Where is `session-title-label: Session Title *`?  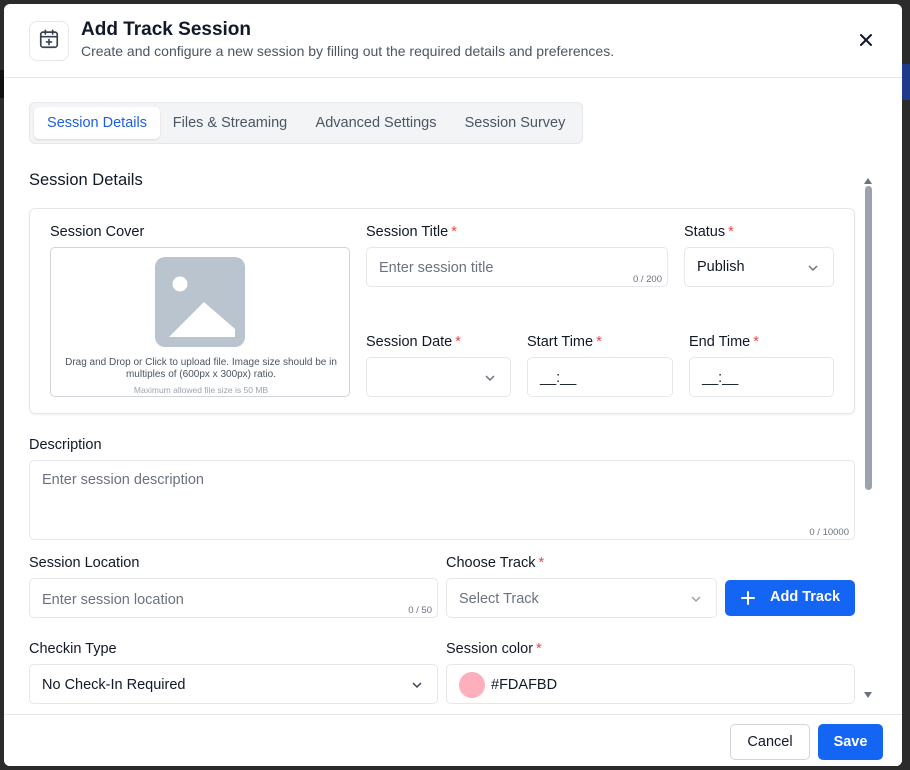
session-title-label: Session Title * is located at coordinates (411, 232).